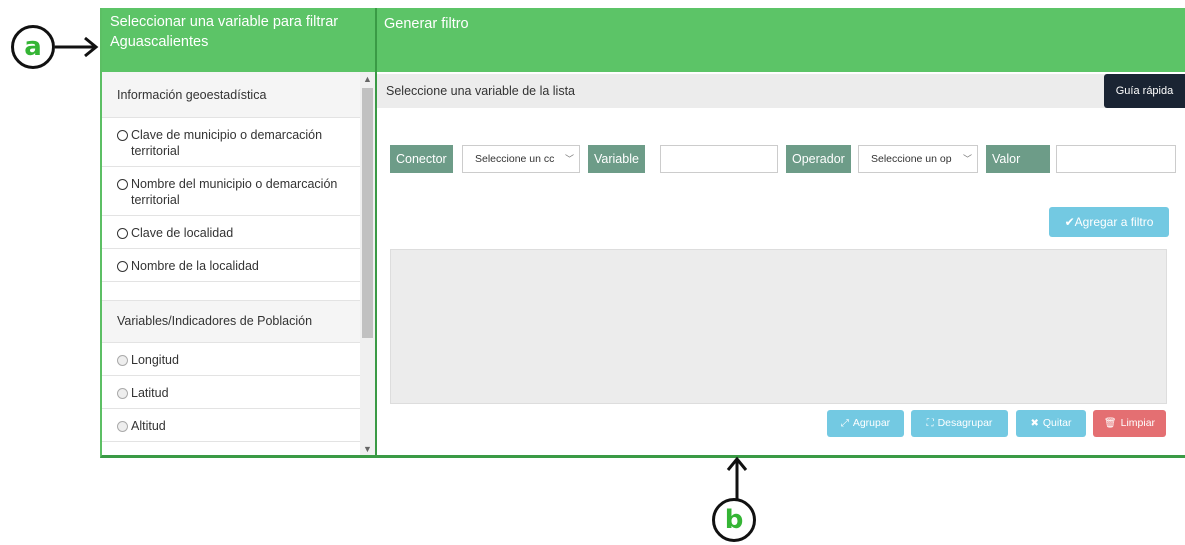  I want to click on callout-b: b, so click(734, 520).